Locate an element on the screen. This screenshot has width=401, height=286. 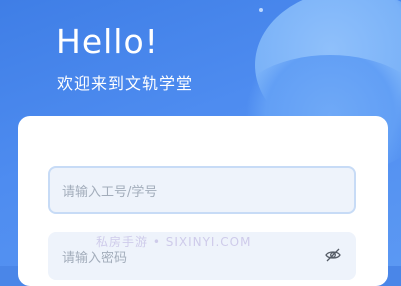
welcome-subtitle: 欢迎来到文轨学堂 is located at coordinates (125, 83).